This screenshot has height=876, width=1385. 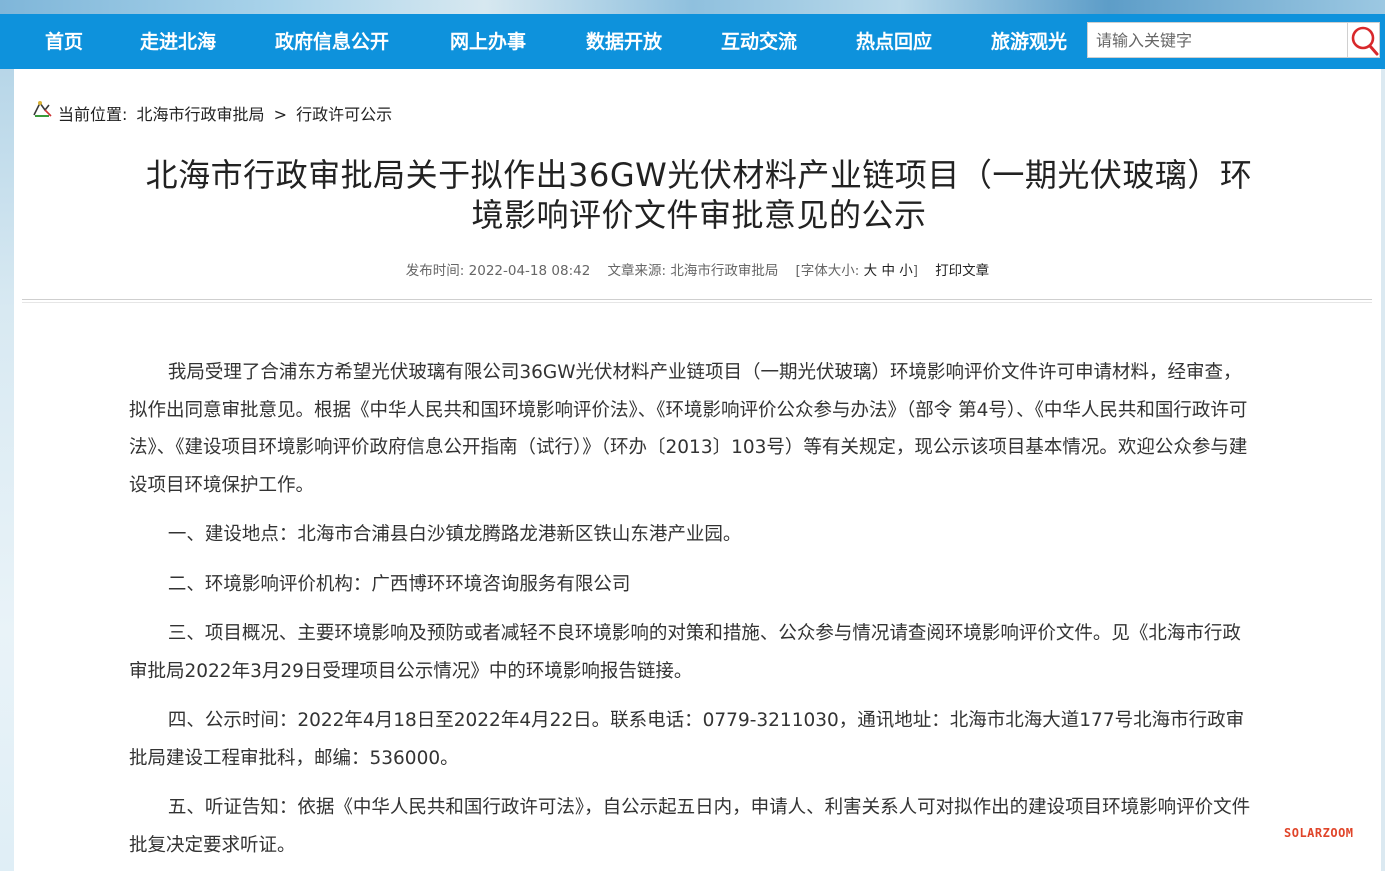 I want to click on breadcrumb-prefix: 当前位置:, so click(x=93, y=114).